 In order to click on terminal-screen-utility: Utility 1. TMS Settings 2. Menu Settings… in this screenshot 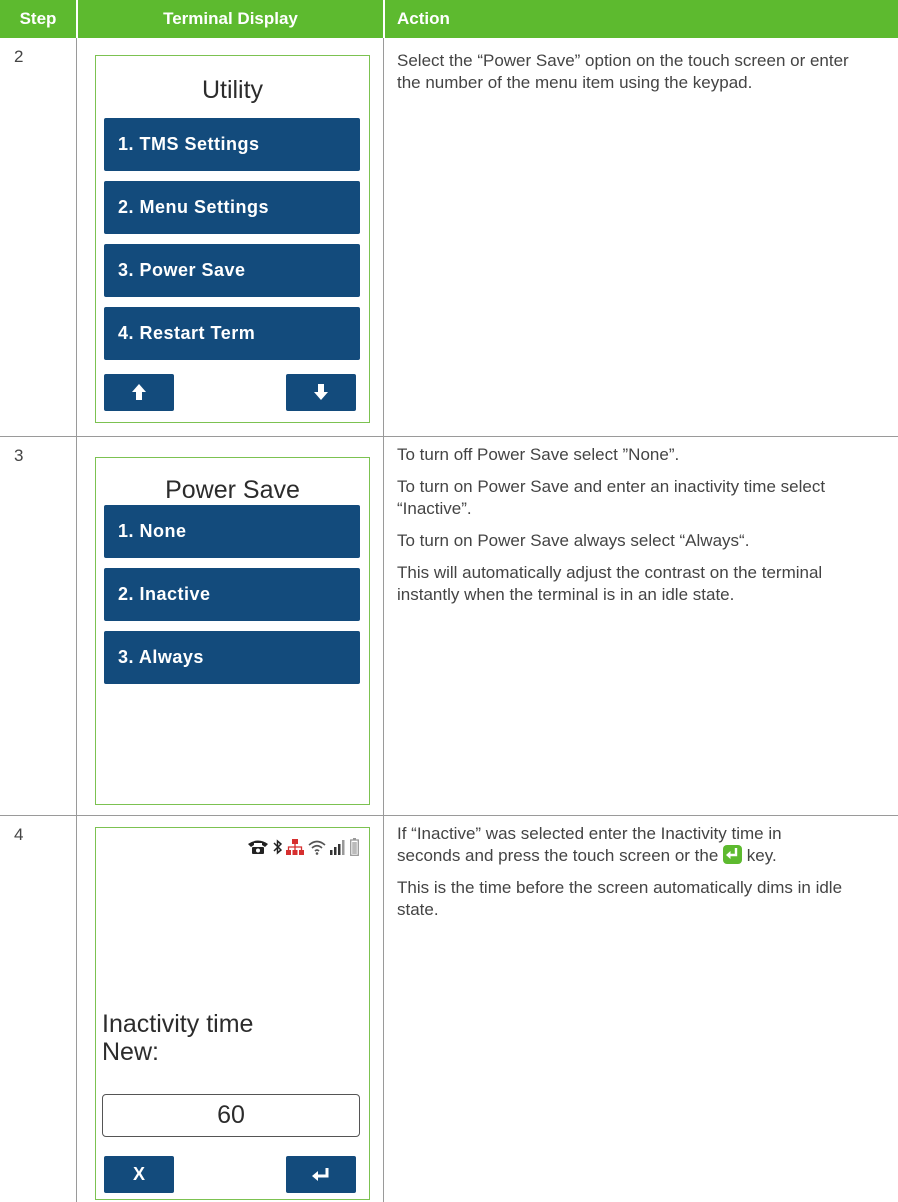, I will do `click(232, 239)`.